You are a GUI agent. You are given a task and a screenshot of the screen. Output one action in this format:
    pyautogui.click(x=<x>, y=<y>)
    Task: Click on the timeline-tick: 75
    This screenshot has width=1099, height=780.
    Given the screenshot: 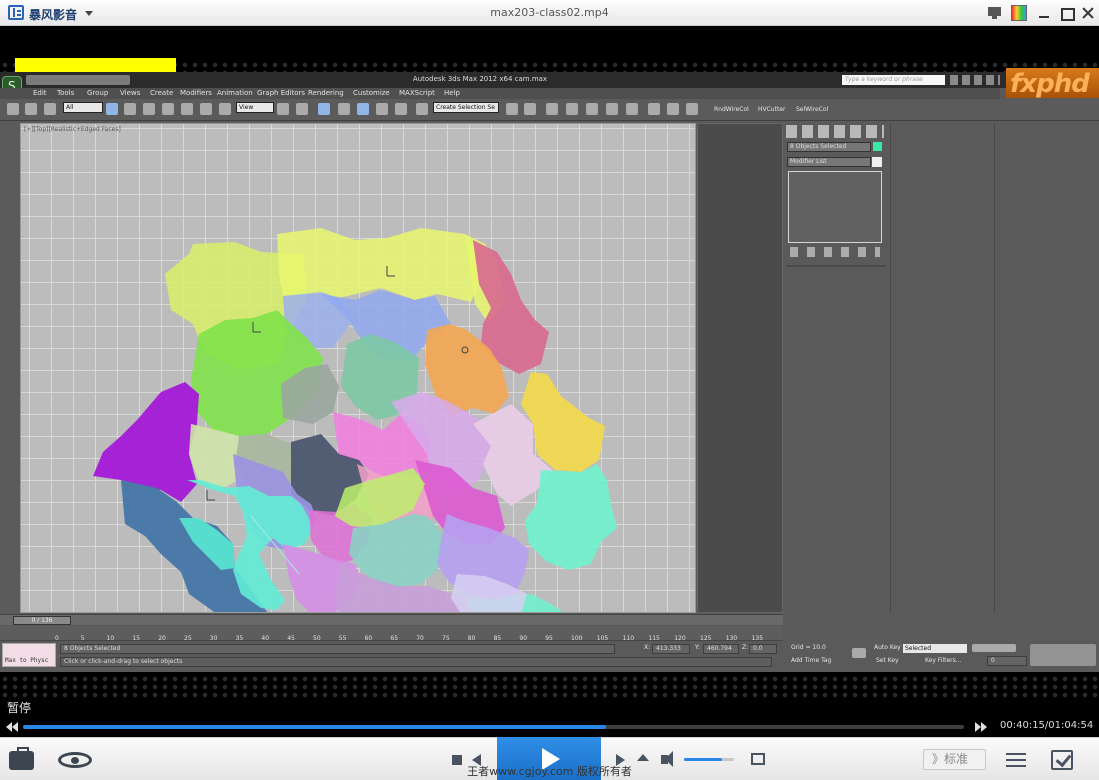 What is the action you would take?
    pyautogui.click(x=446, y=638)
    